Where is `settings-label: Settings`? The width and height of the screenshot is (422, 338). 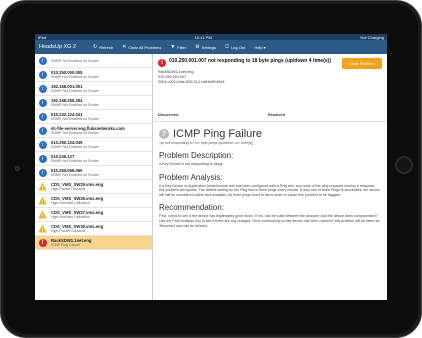
settings-label: Settings is located at coordinates (209, 47).